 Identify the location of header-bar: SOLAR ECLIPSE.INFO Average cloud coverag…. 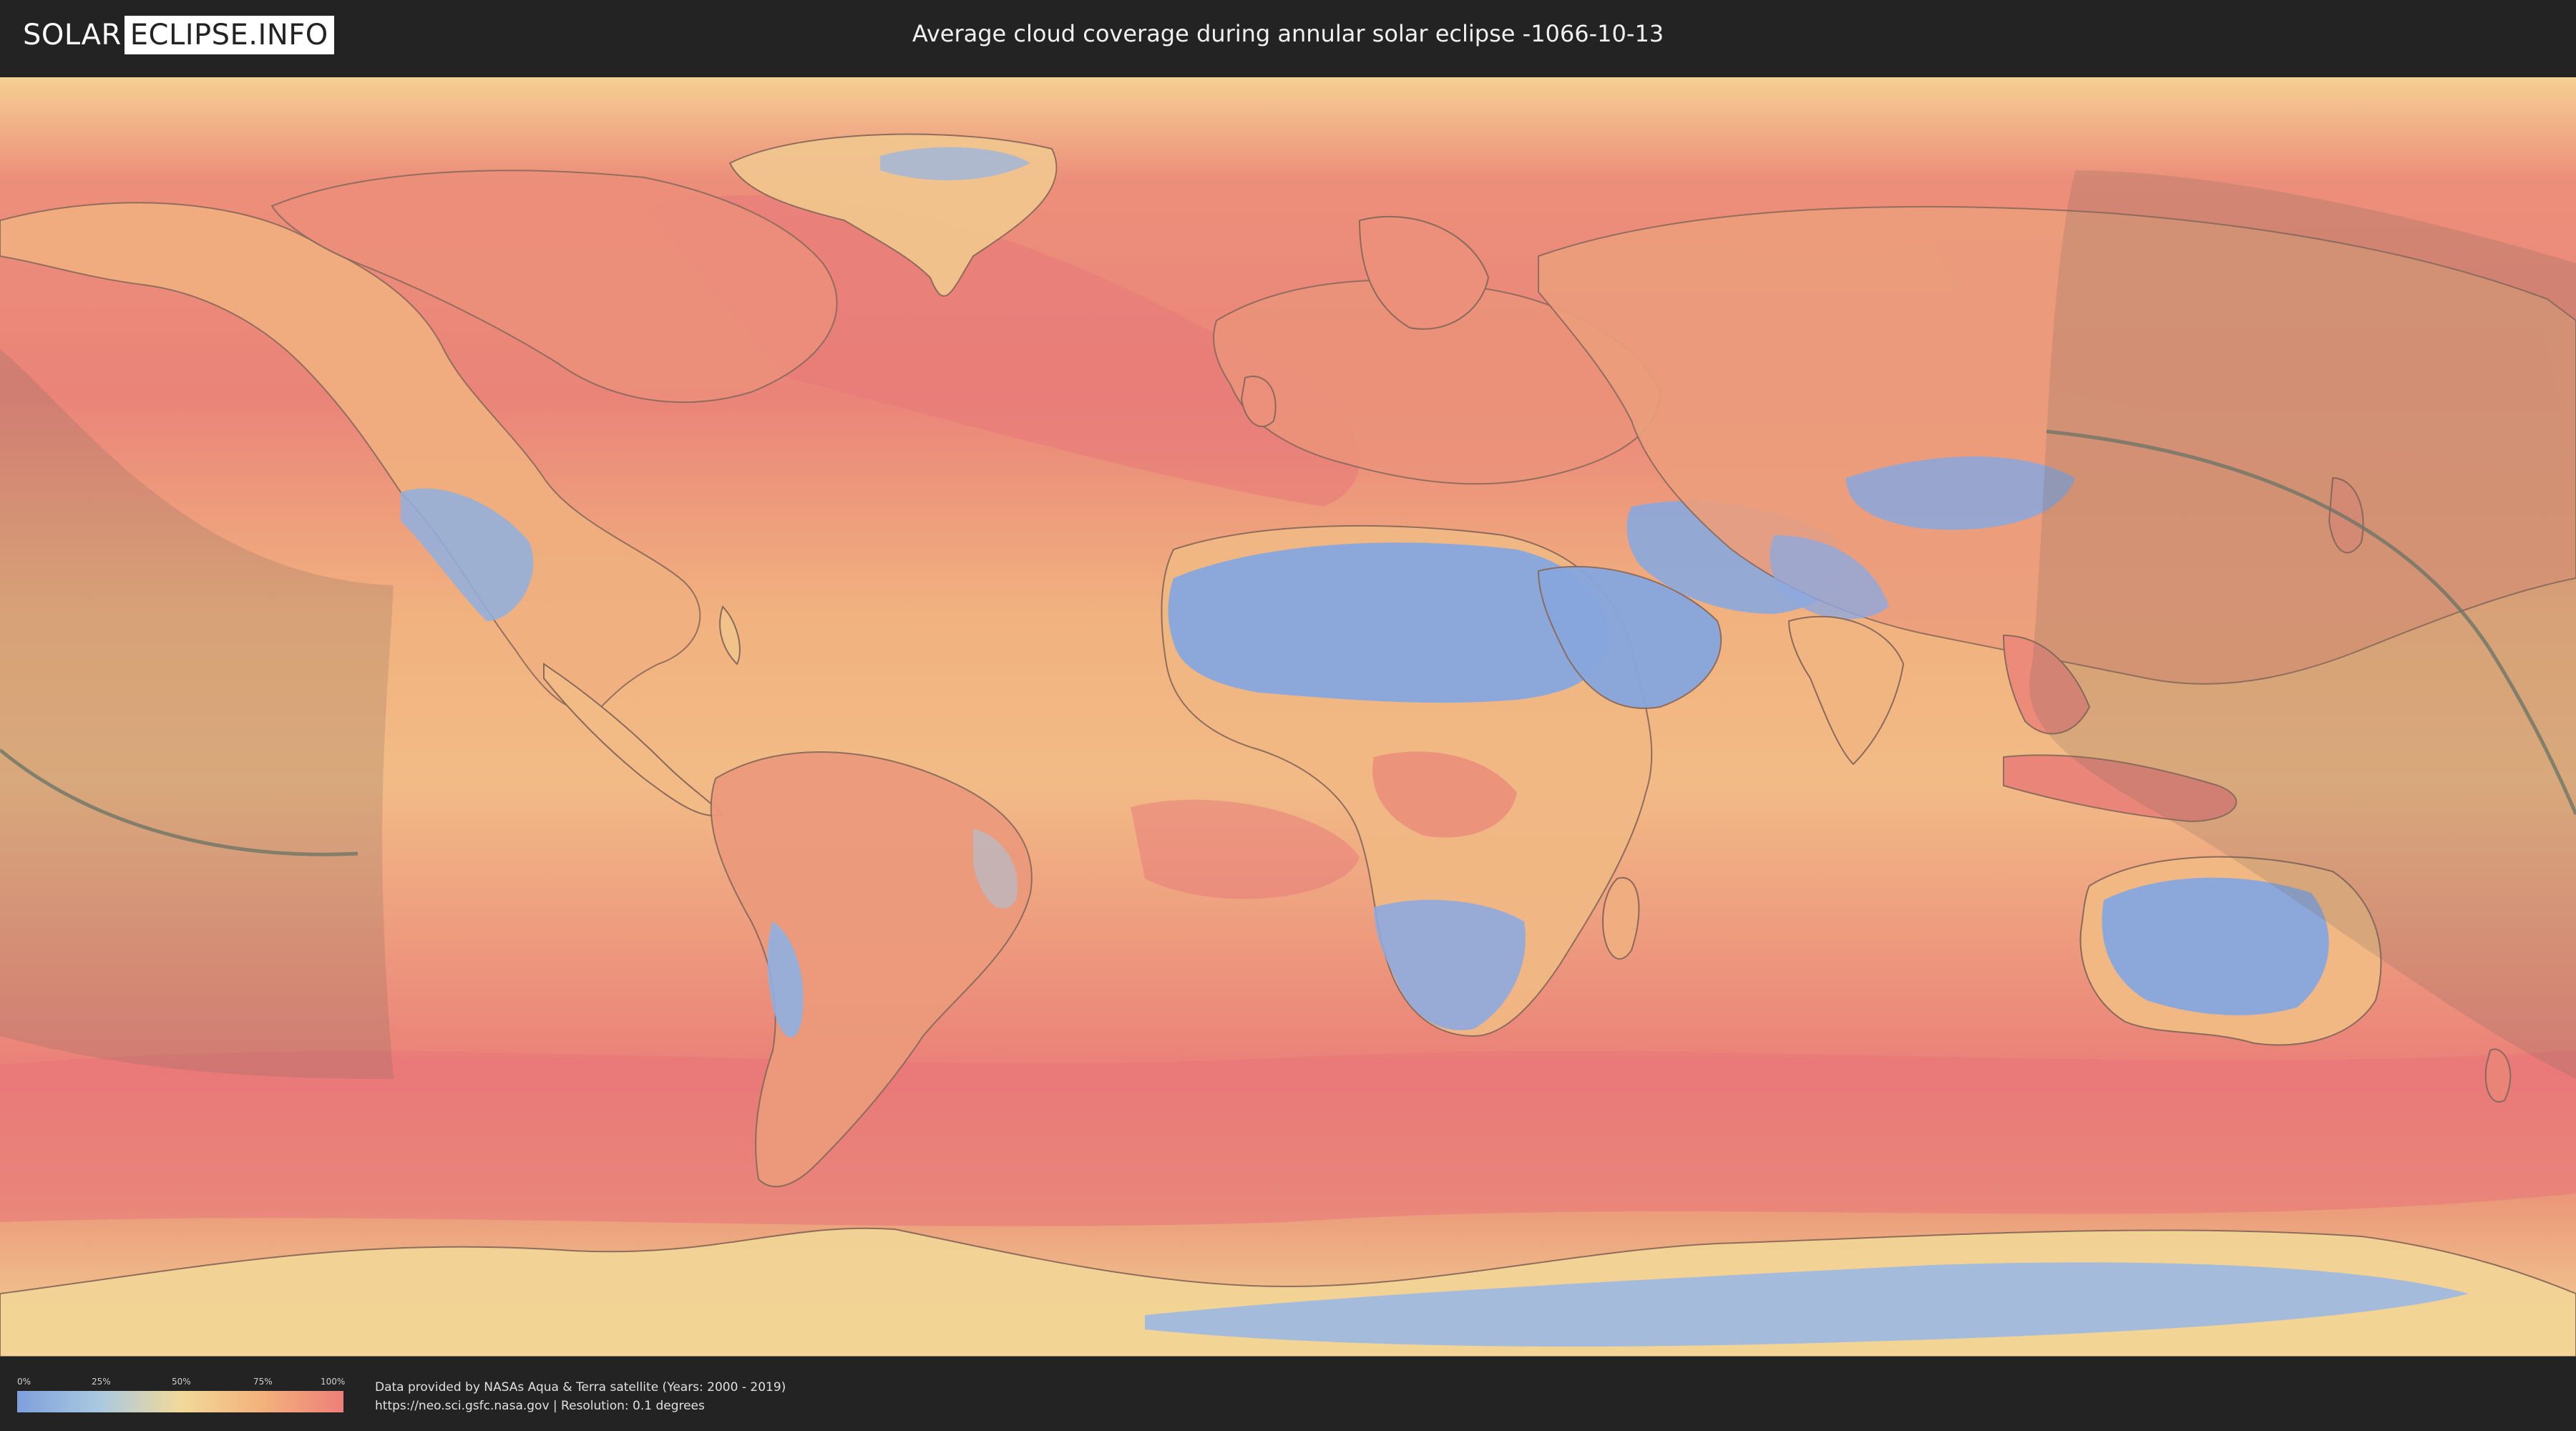
(1288, 36).